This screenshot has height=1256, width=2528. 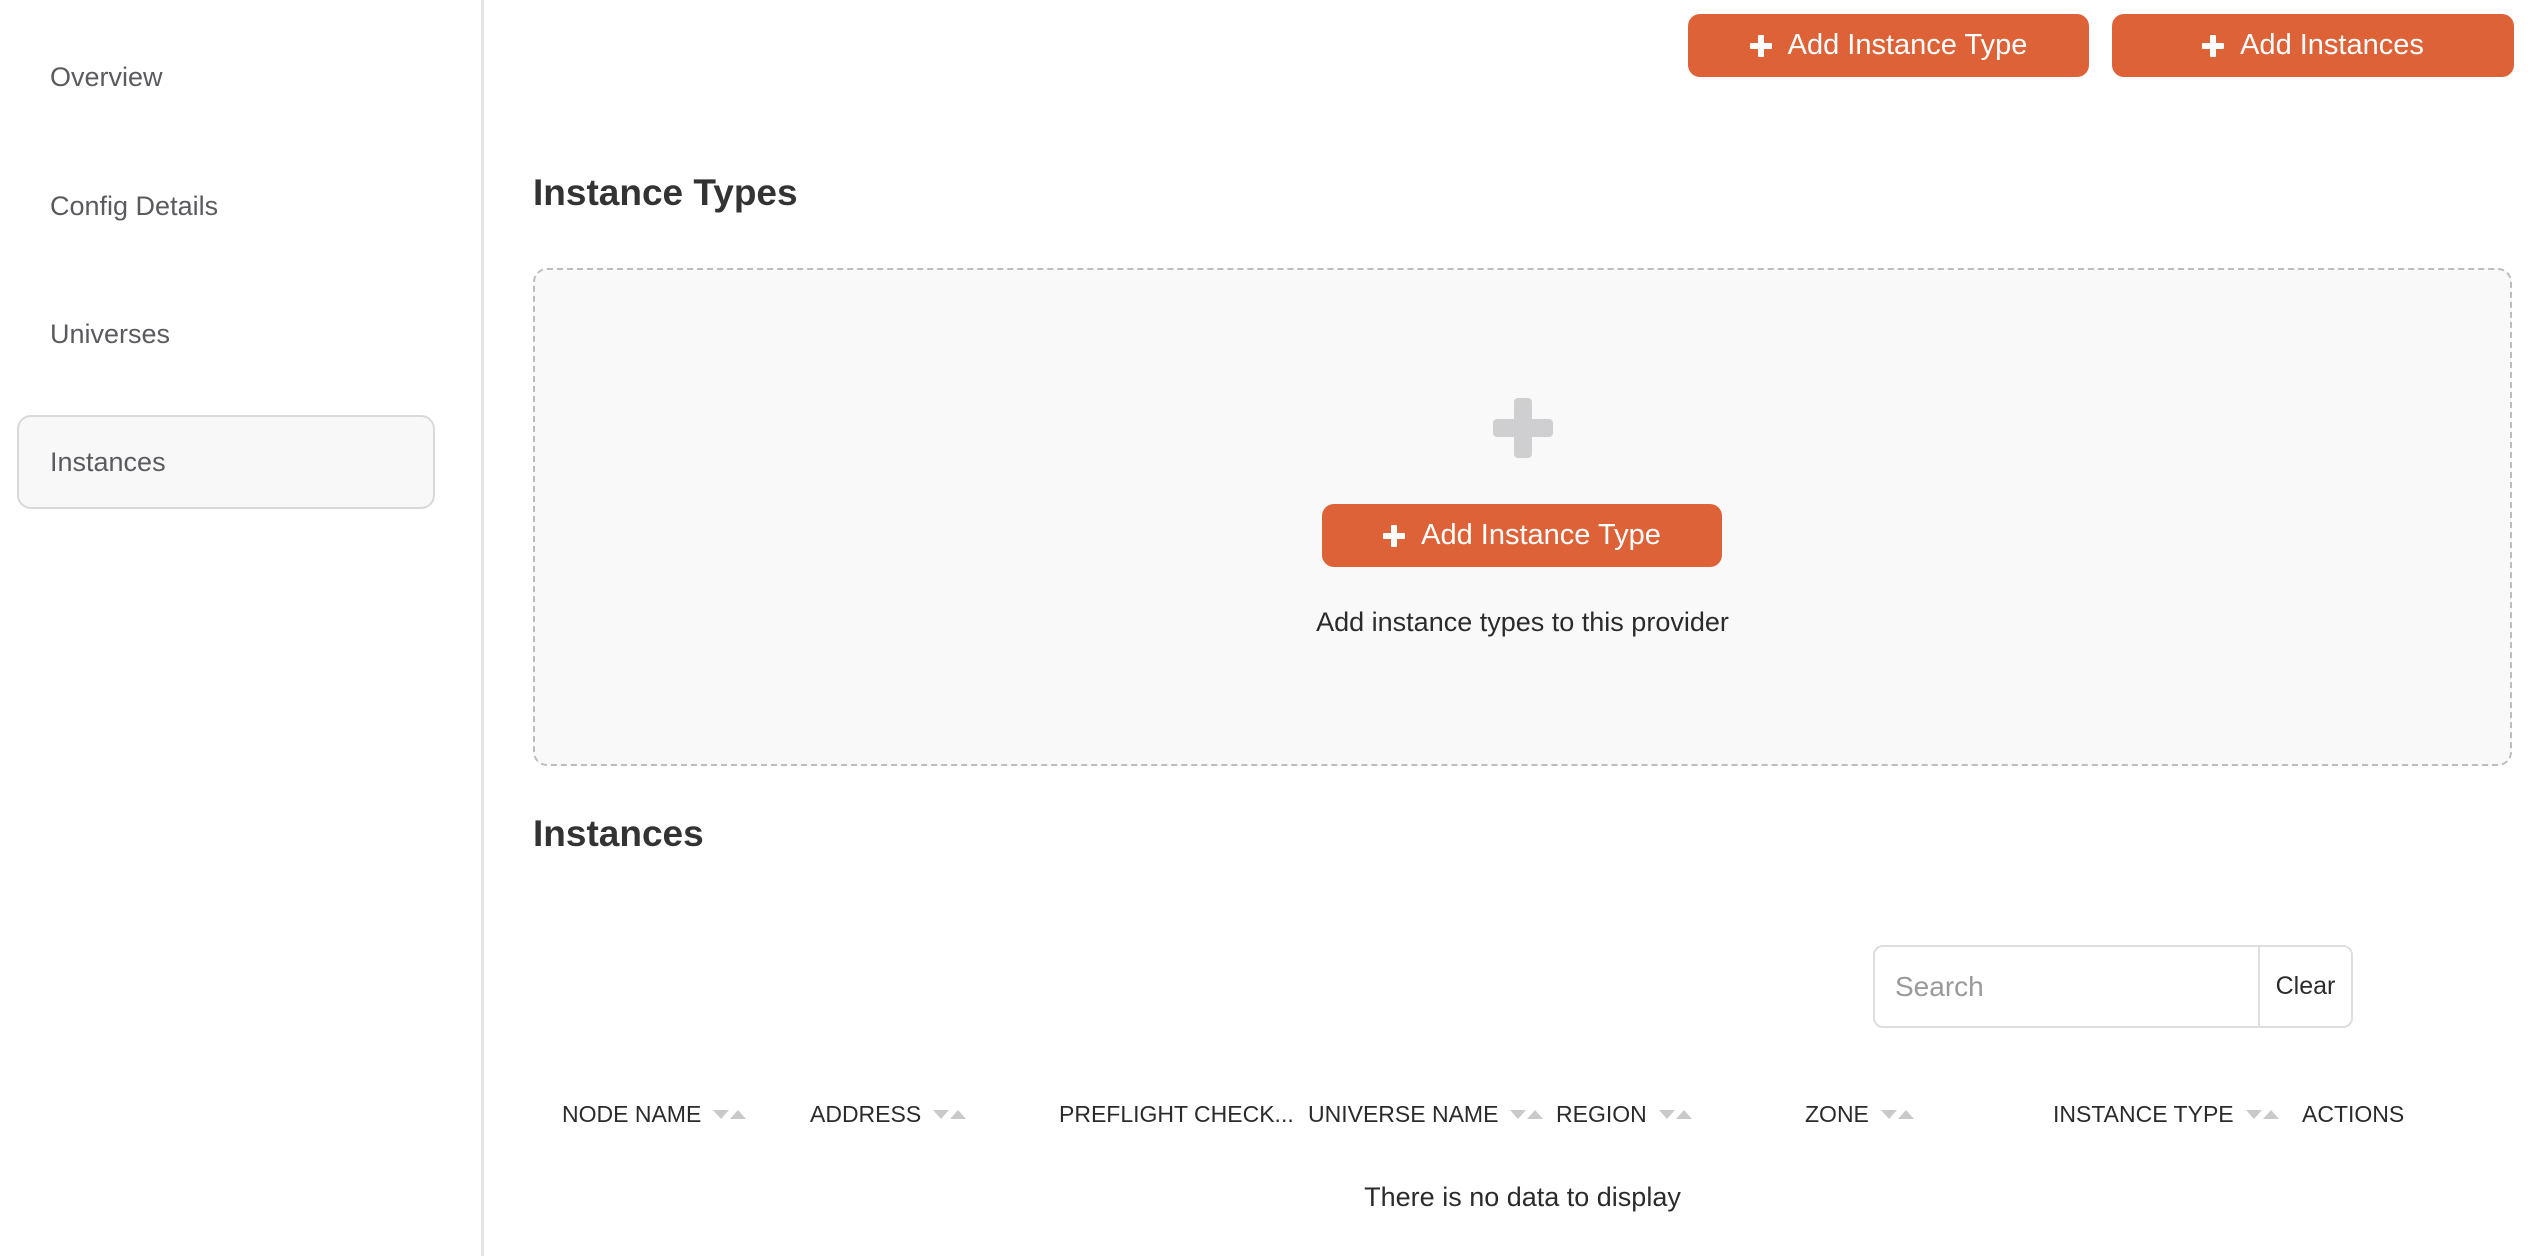 I want to click on column-label: UNIVERSE NAME, so click(x=1403, y=1113).